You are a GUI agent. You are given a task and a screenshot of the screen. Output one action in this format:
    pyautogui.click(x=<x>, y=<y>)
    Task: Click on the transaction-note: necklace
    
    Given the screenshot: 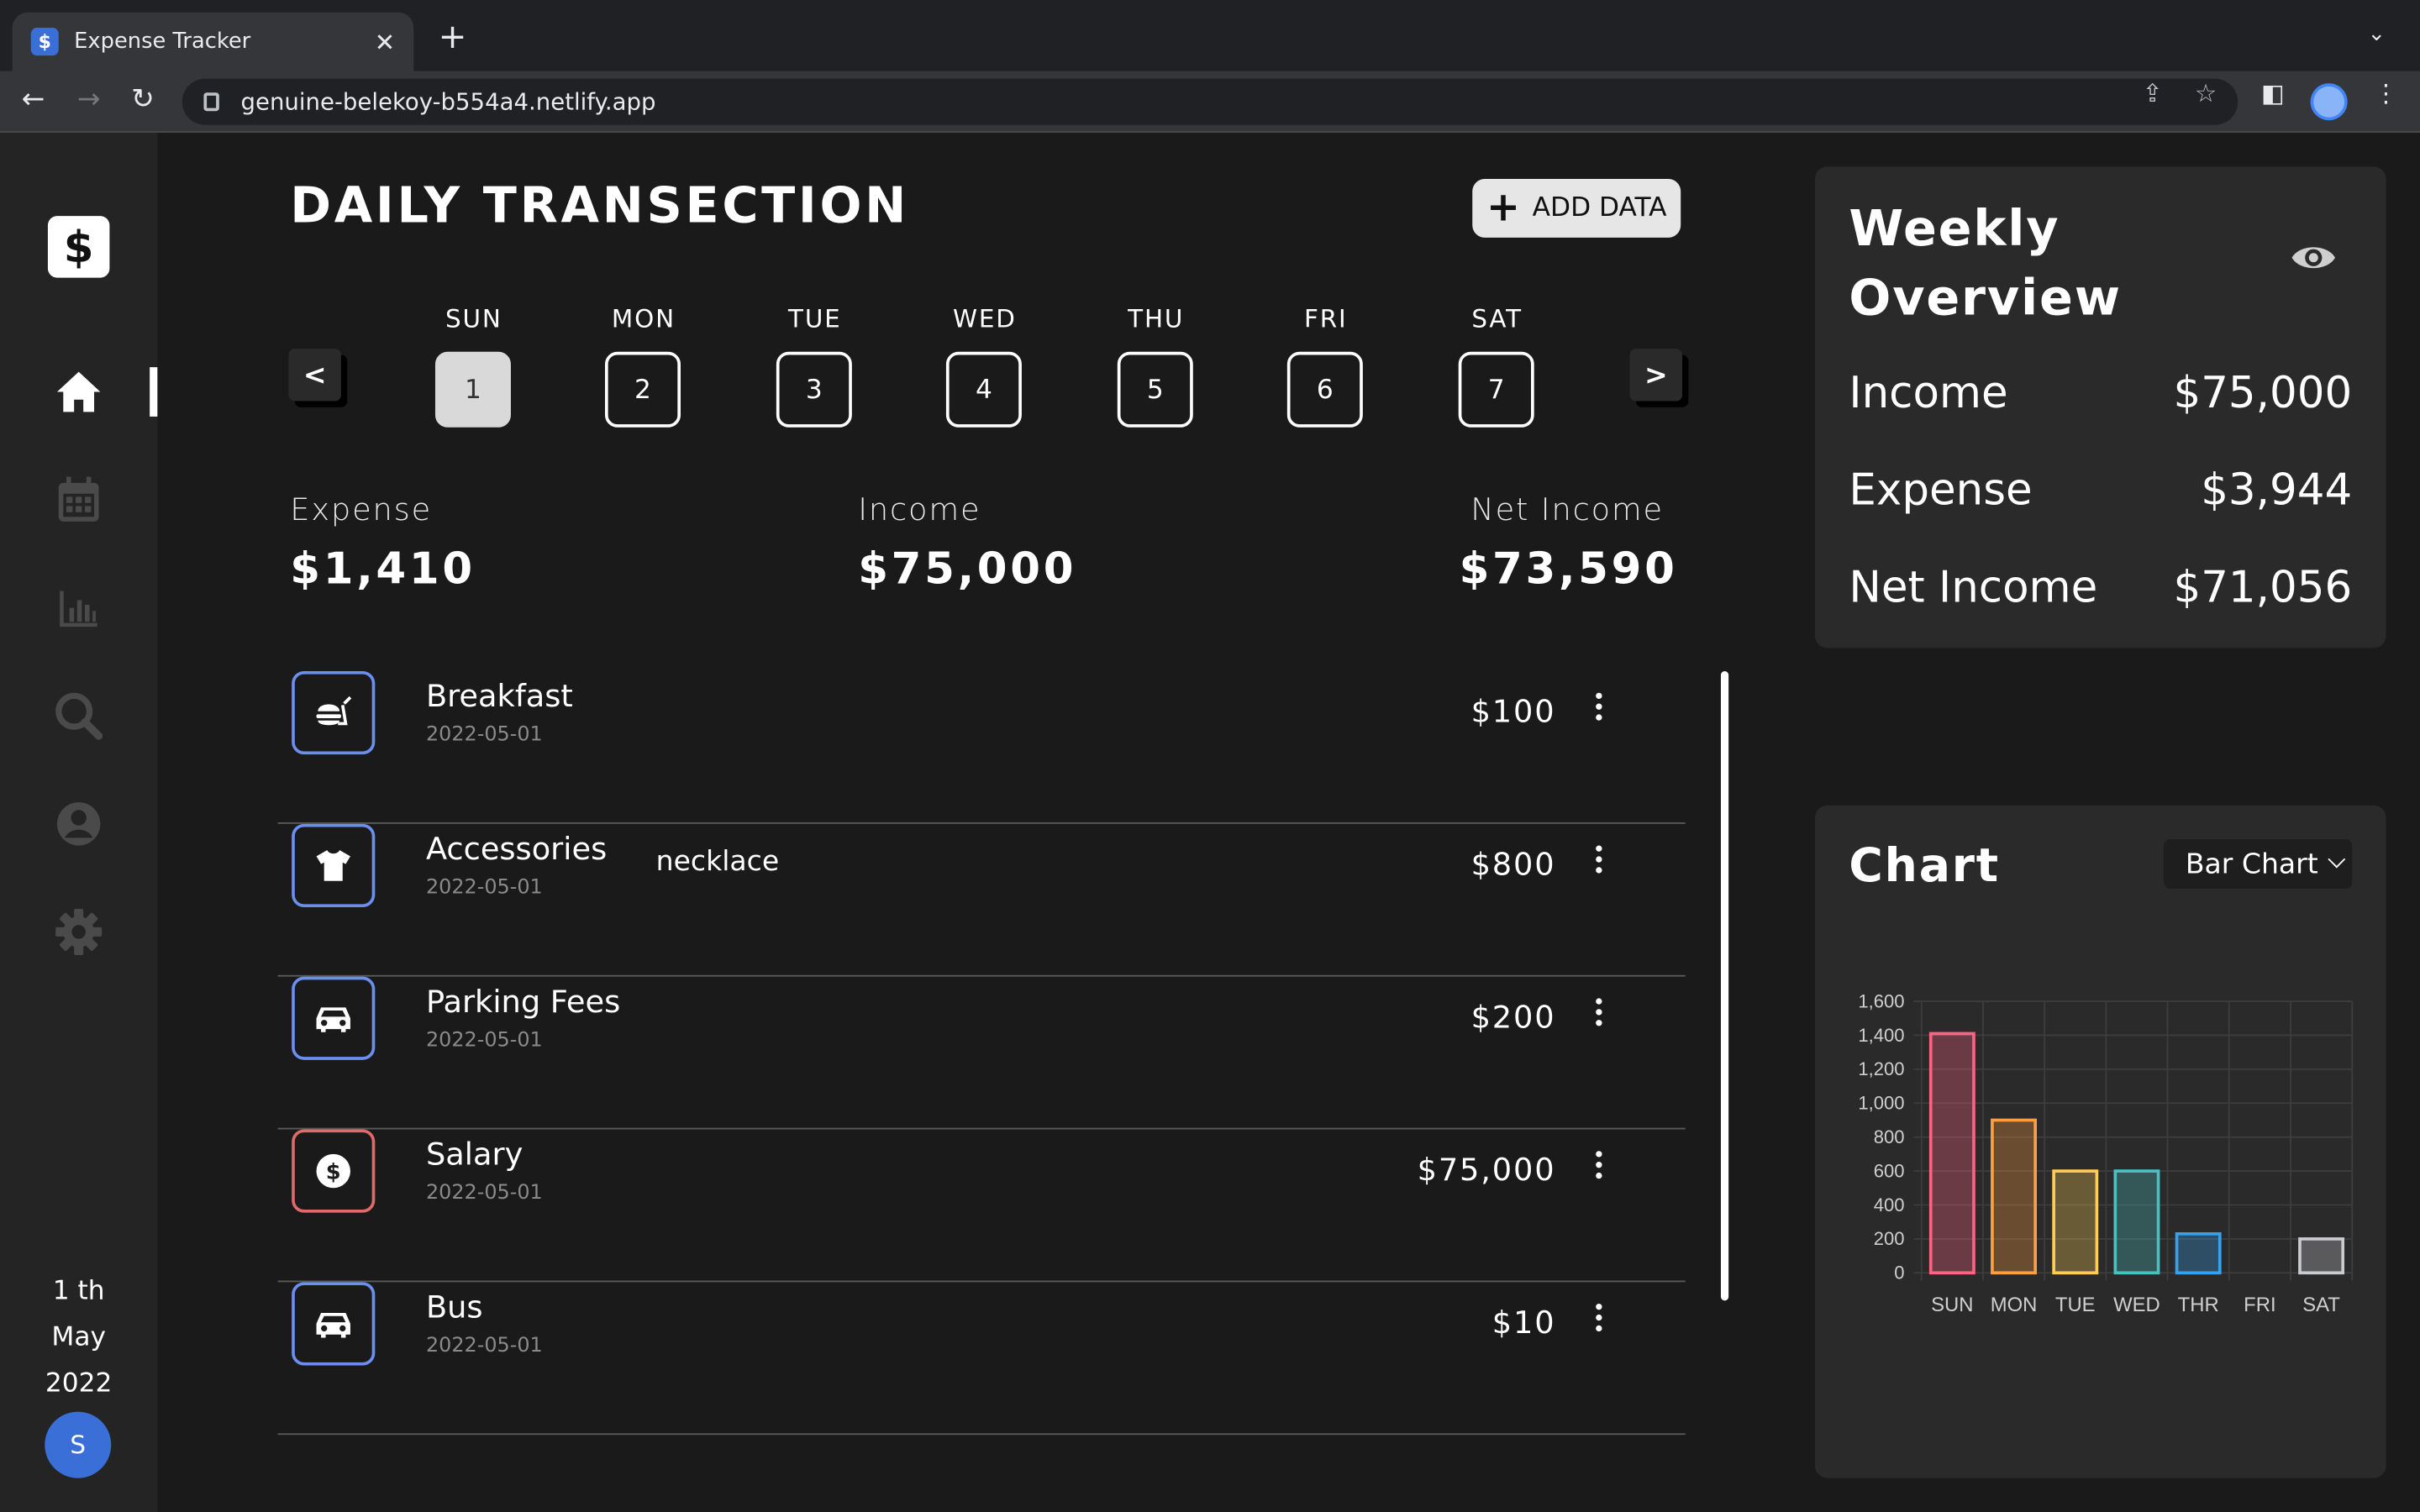 What is the action you would take?
    pyautogui.click(x=718, y=862)
    